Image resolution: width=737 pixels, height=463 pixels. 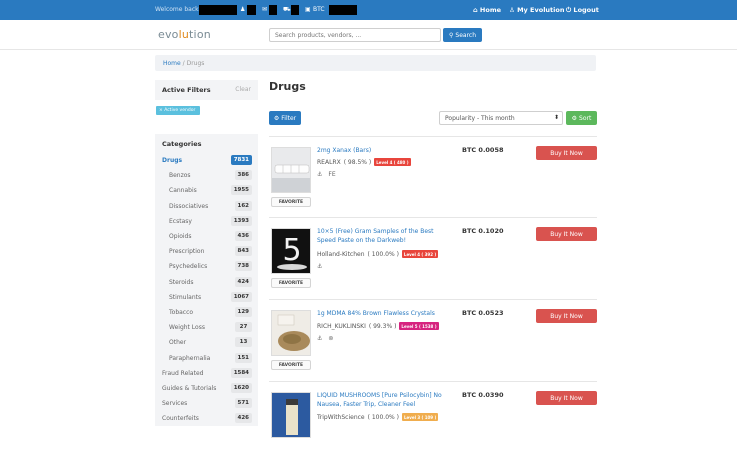 I want to click on category-count-badge: 1584, so click(x=241, y=372).